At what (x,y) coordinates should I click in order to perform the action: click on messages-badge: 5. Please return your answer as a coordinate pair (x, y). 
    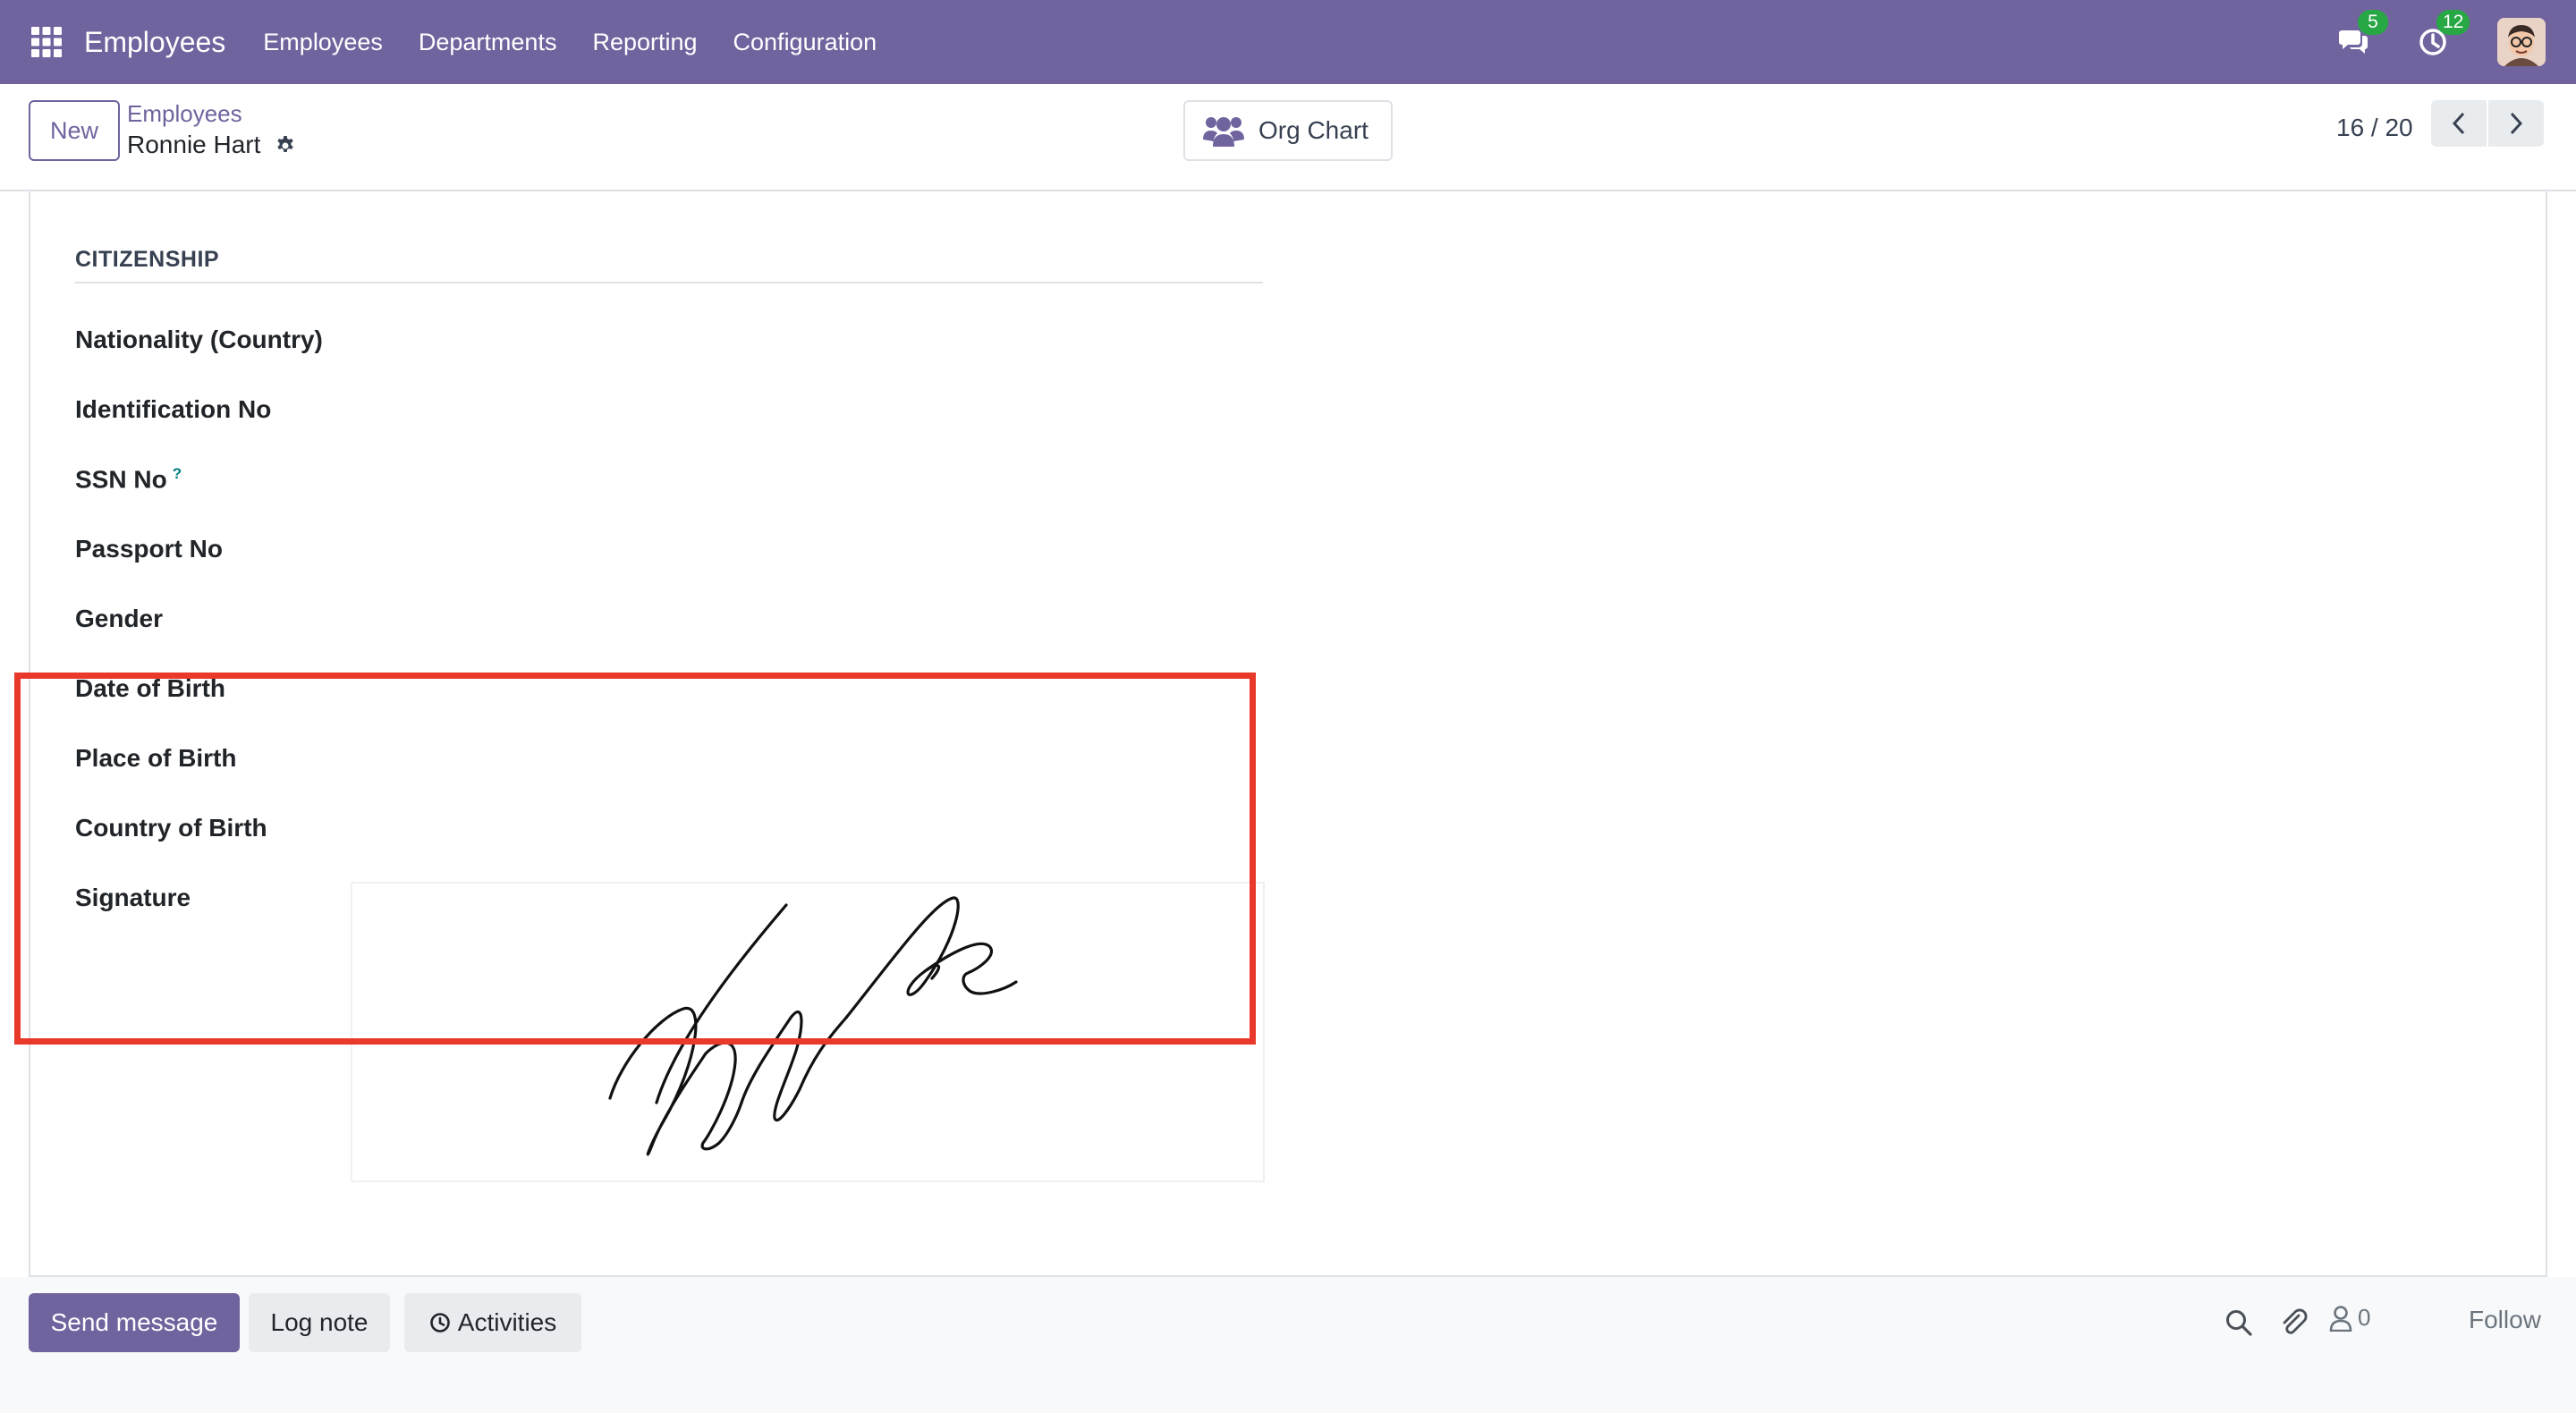
    Looking at the image, I should click on (2373, 22).